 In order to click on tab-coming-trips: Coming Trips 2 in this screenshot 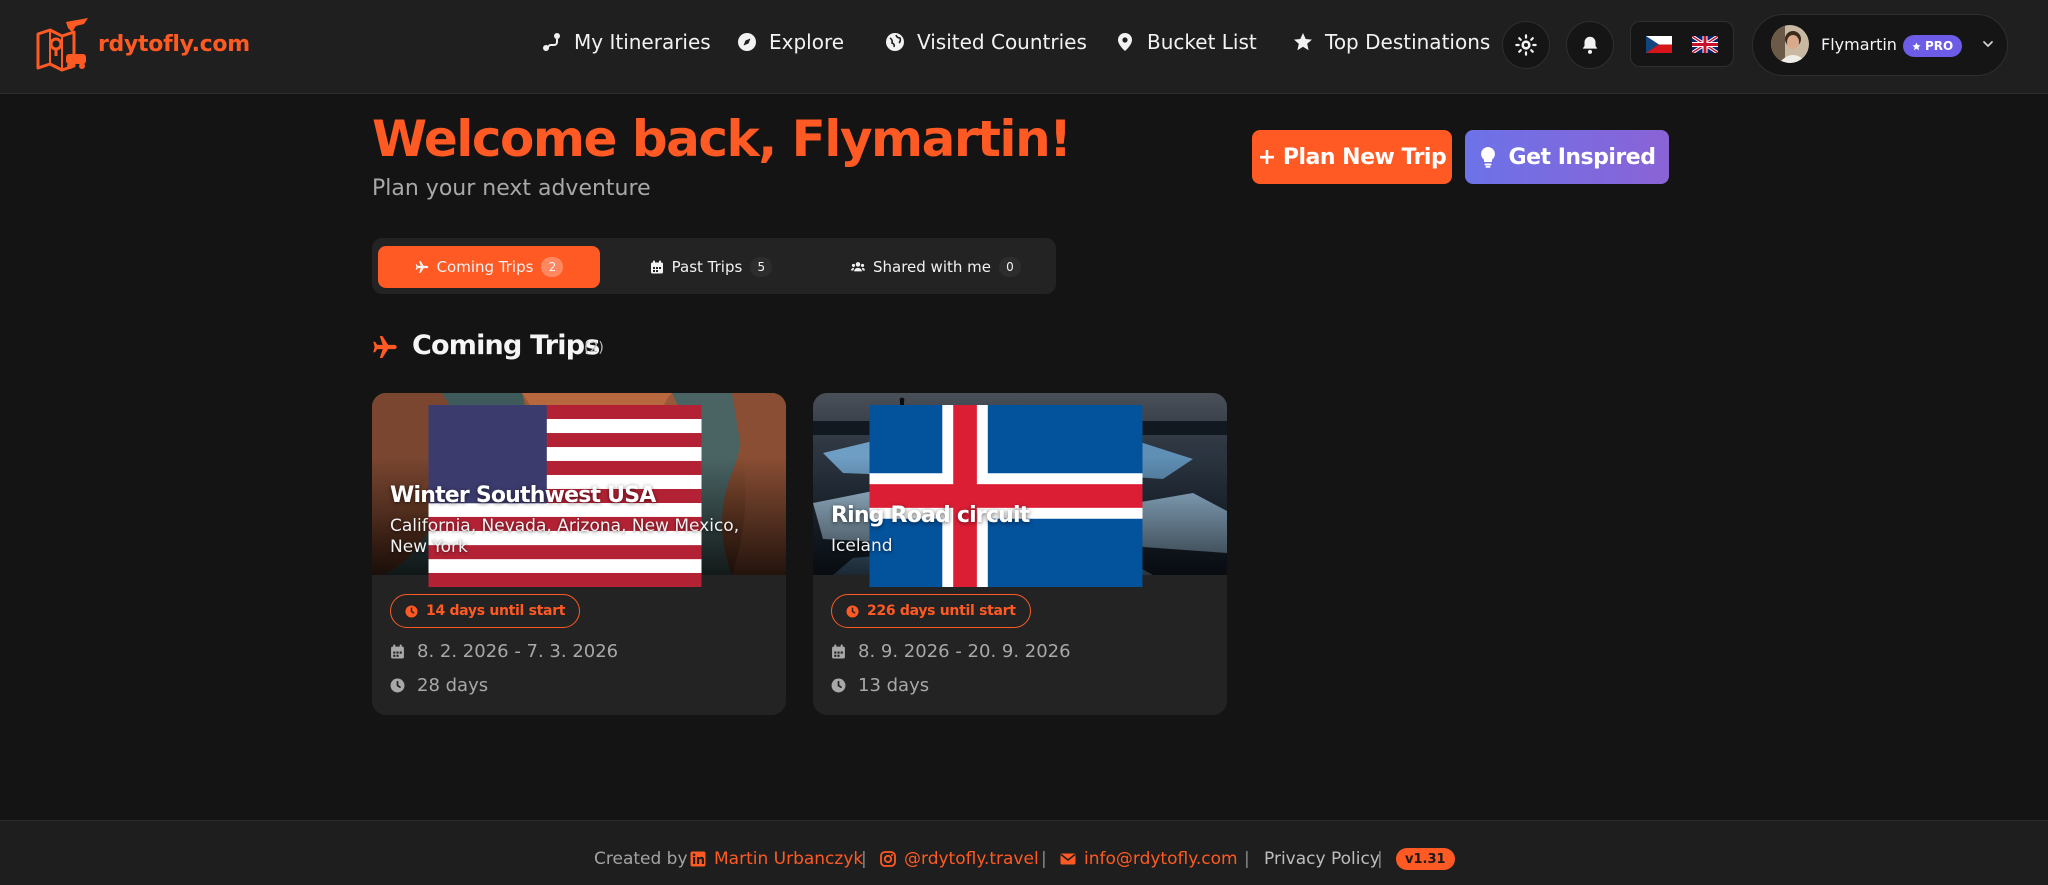, I will do `click(489, 267)`.